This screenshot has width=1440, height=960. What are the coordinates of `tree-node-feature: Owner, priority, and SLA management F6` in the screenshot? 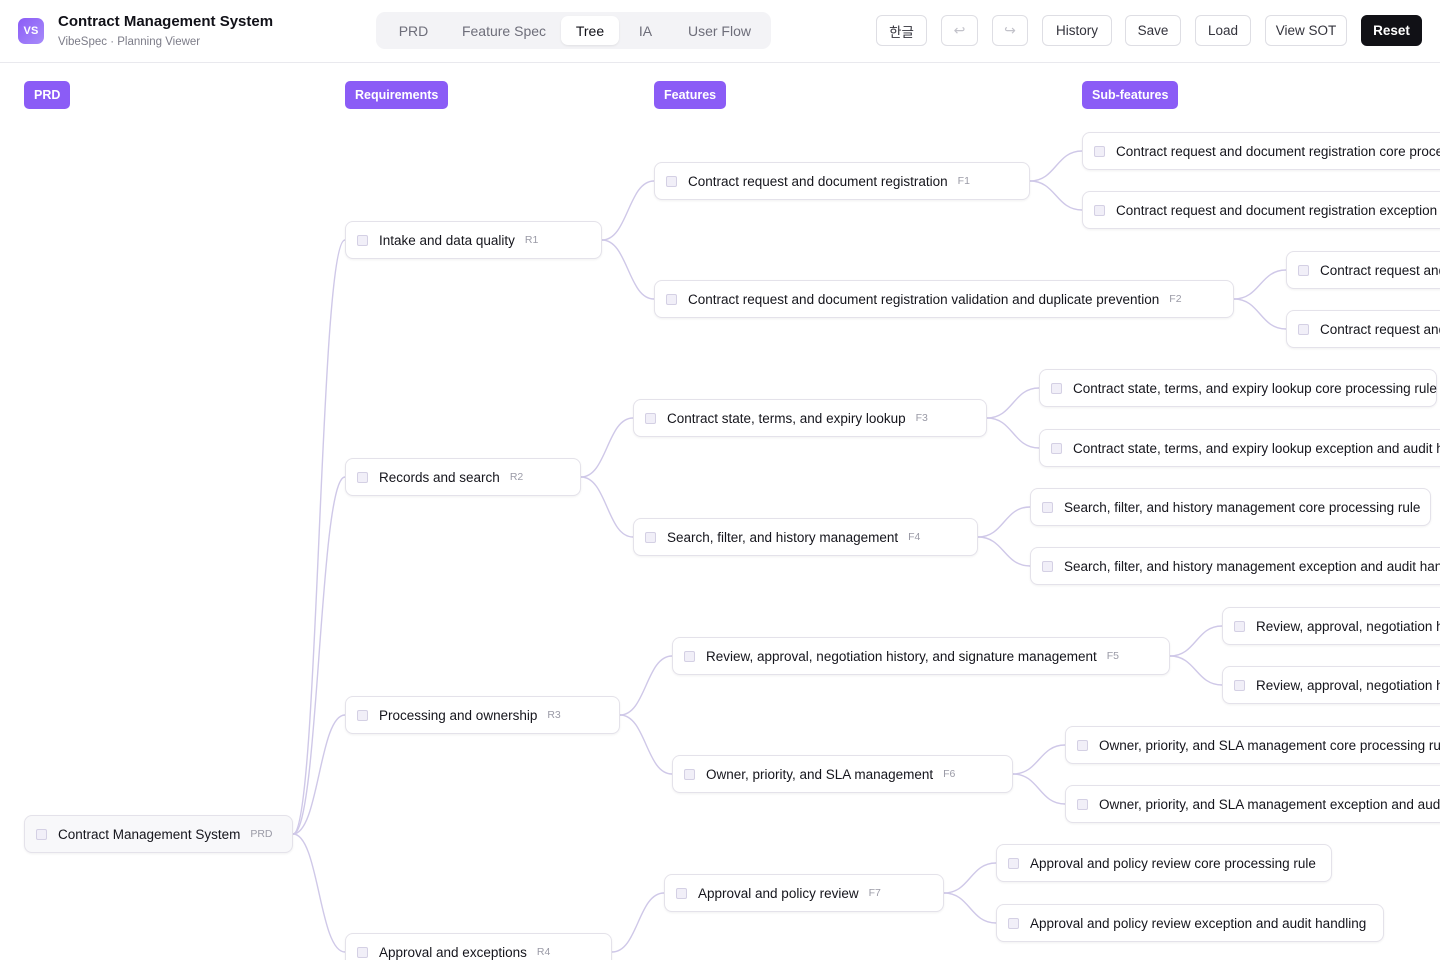 It's located at (842, 774).